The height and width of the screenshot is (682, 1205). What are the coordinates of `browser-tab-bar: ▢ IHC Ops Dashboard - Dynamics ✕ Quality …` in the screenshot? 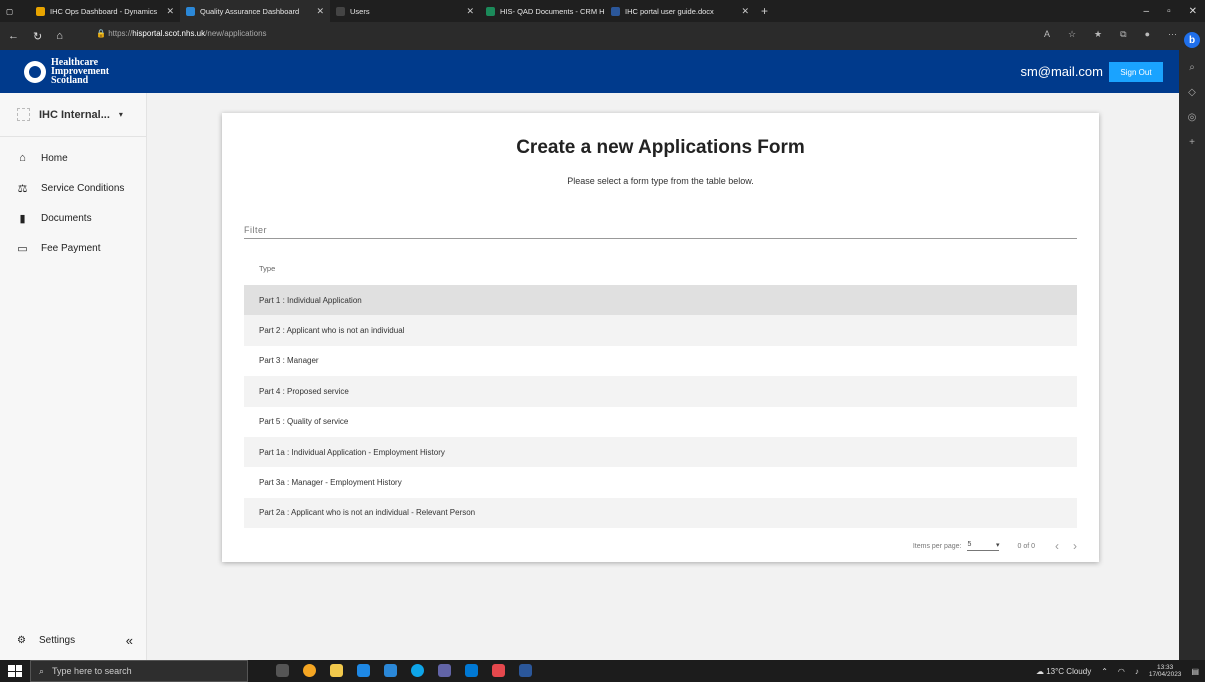 It's located at (602, 11).